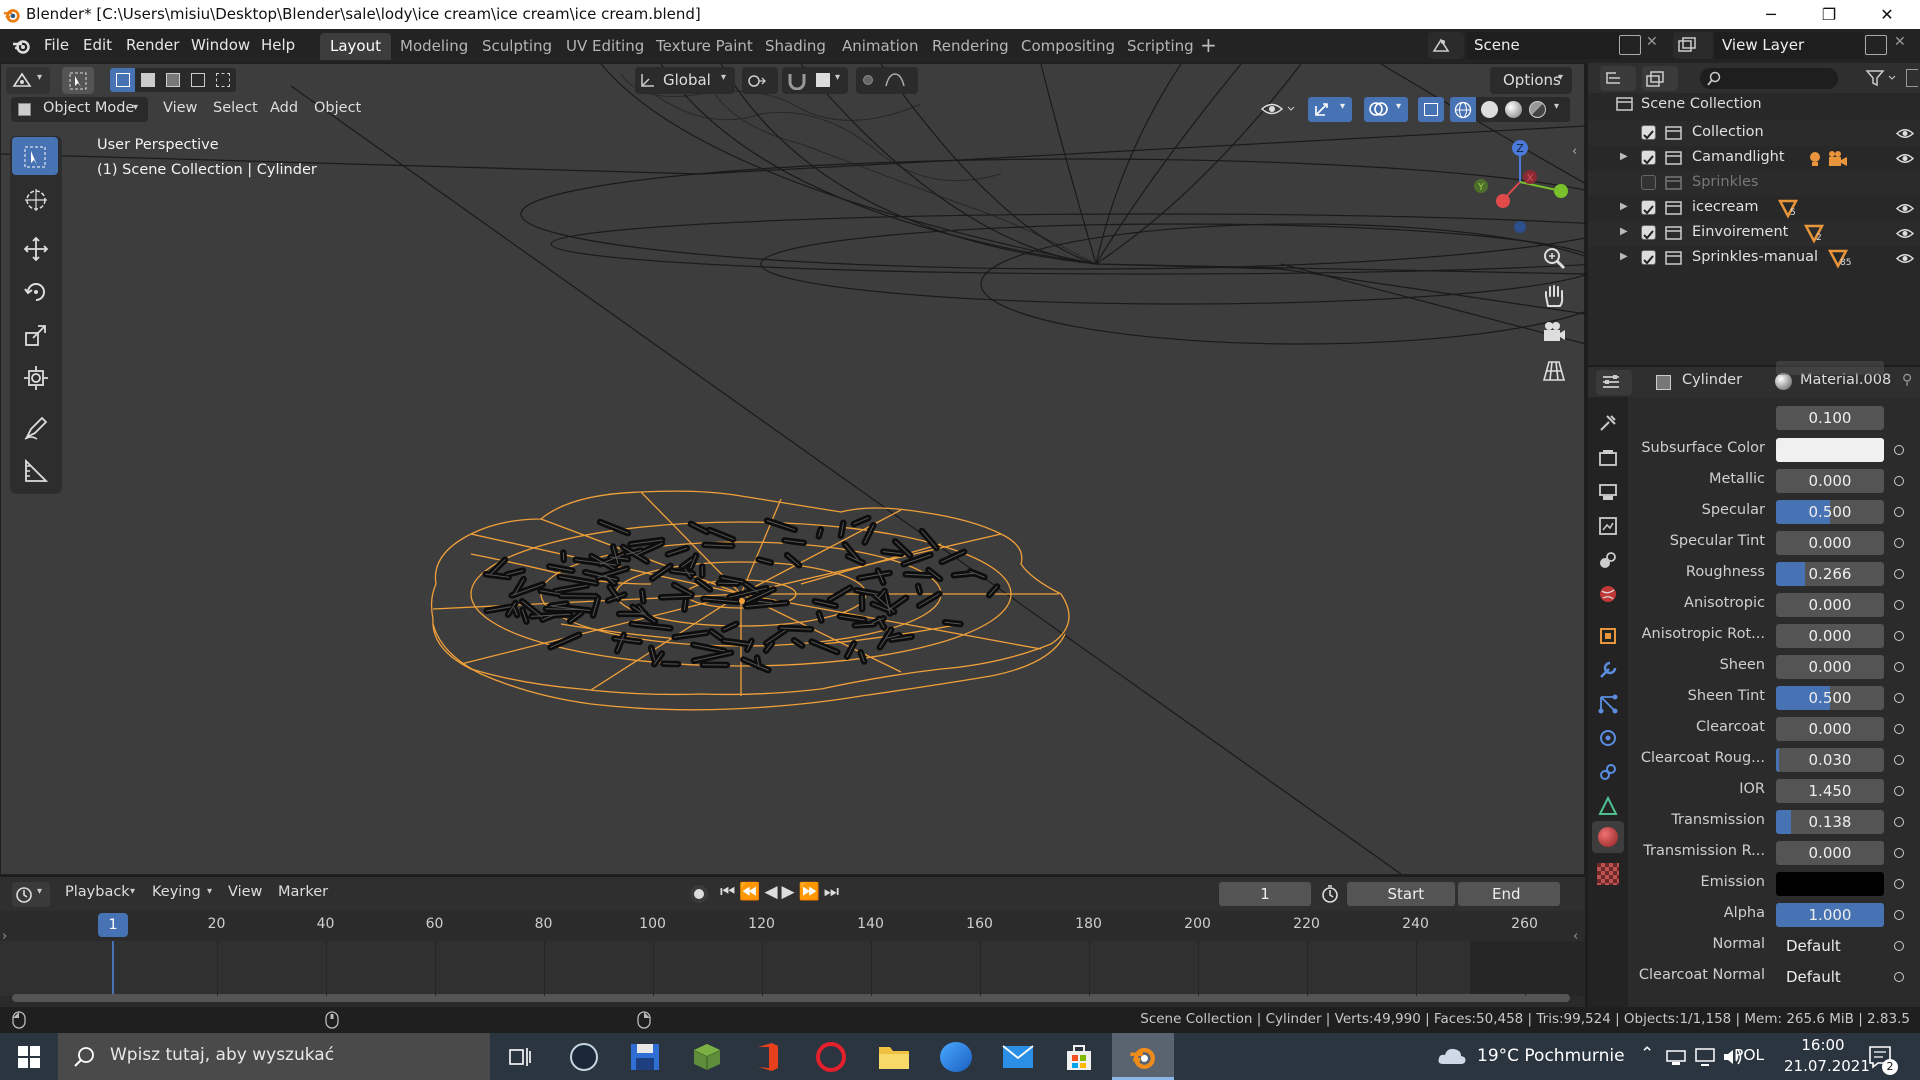 This screenshot has width=1920, height=1080. Describe the element at coordinates (1551, 1056) in the screenshot. I see `weather-text: 19°C Pochmurnie` at that location.